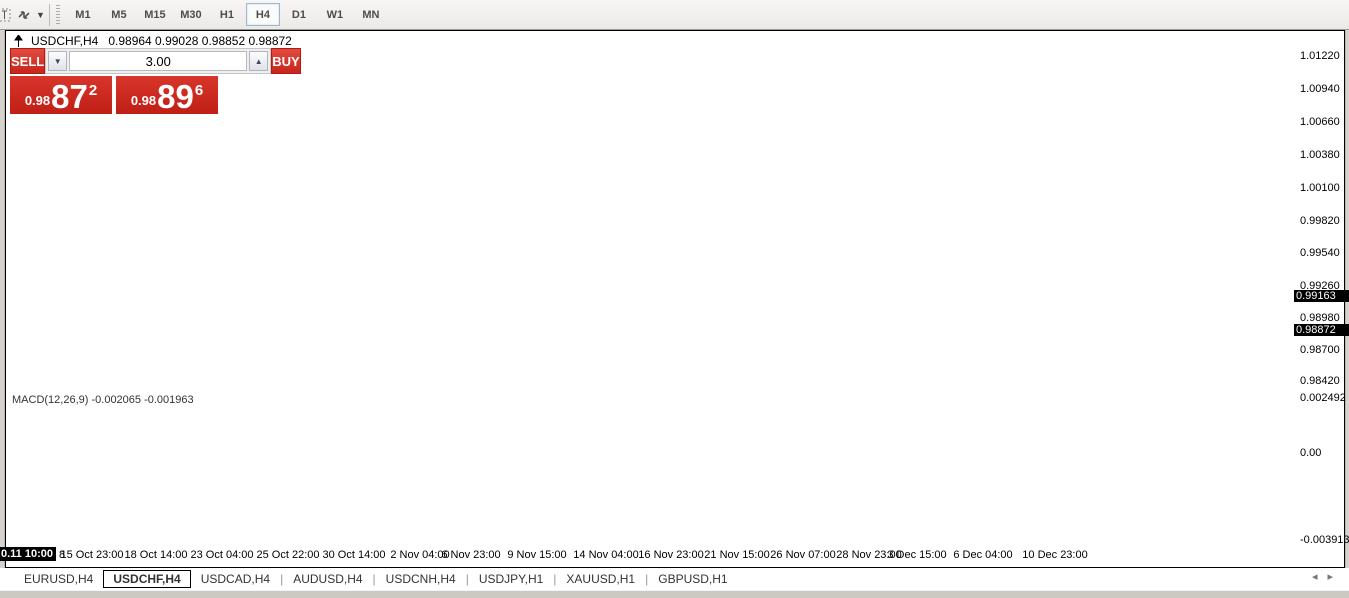 This screenshot has height=598, width=1349. Describe the element at coordinates (40, 15) in the screenshot. I see `dropdown-caret-icon: ▼` at that location.